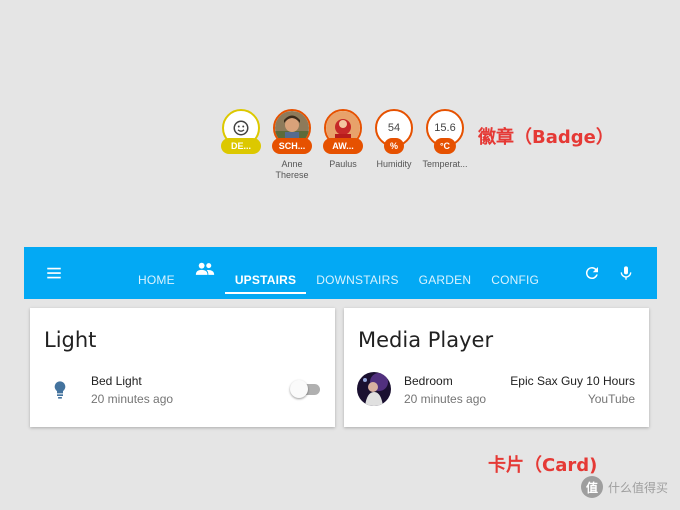  Describe the element at coordinates (426, 340) in the screenshot. I see `card-title: Media Player` at that location.